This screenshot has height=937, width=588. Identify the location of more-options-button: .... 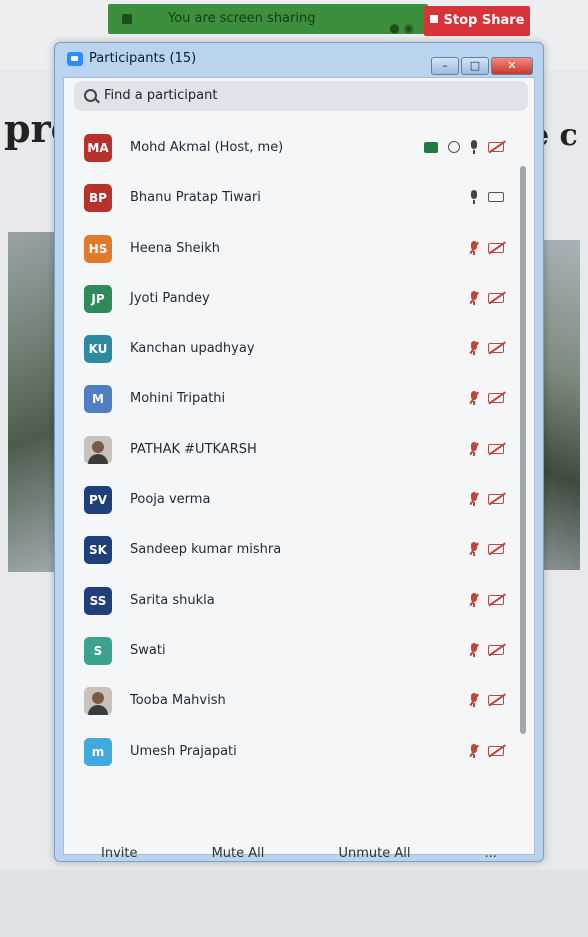
(491, 853).